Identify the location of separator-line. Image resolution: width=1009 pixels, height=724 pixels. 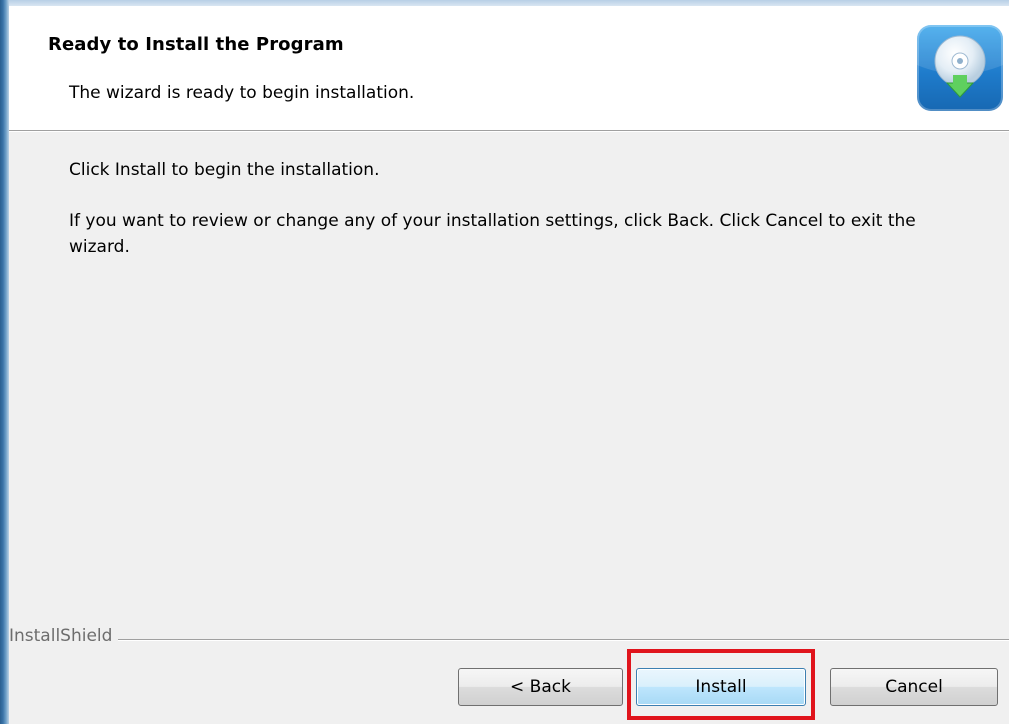
(509, 640).